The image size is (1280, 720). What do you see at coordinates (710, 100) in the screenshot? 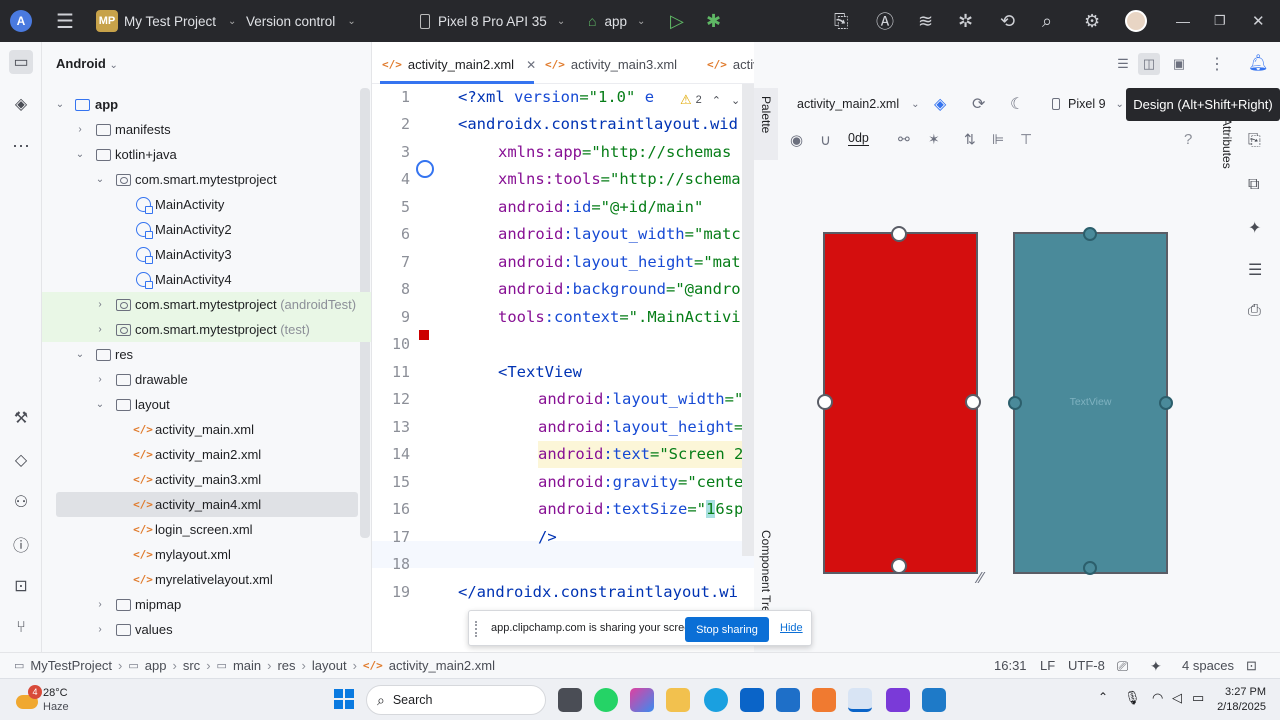
I see `inspection-widget: ⚠ 2 ⌃ ⌄` at bounding box center [710, 100].